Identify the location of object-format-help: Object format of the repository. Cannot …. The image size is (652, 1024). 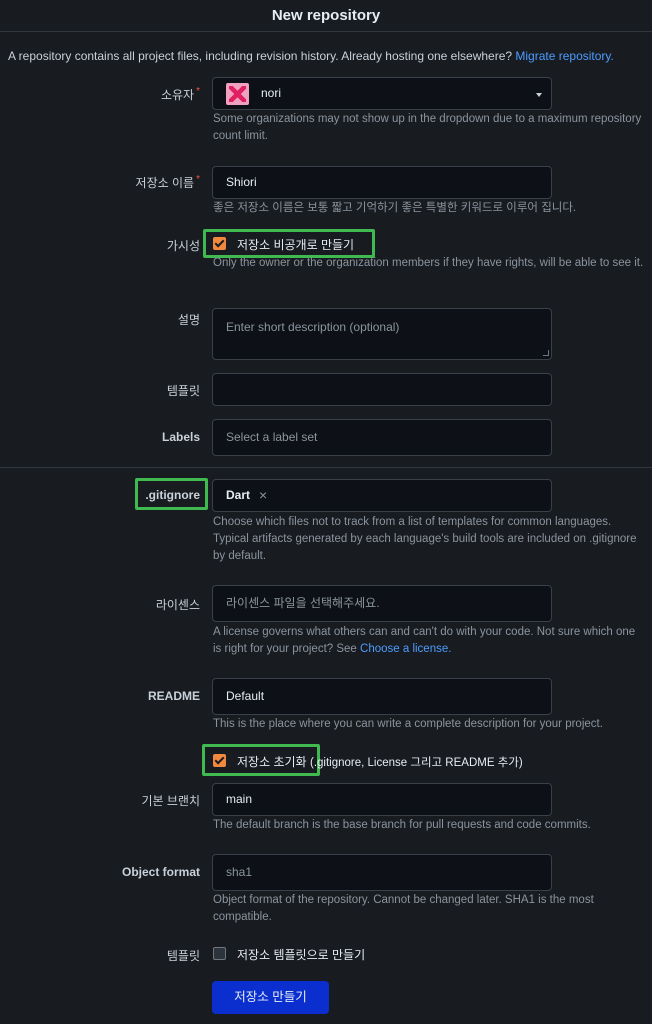
(403, 908).